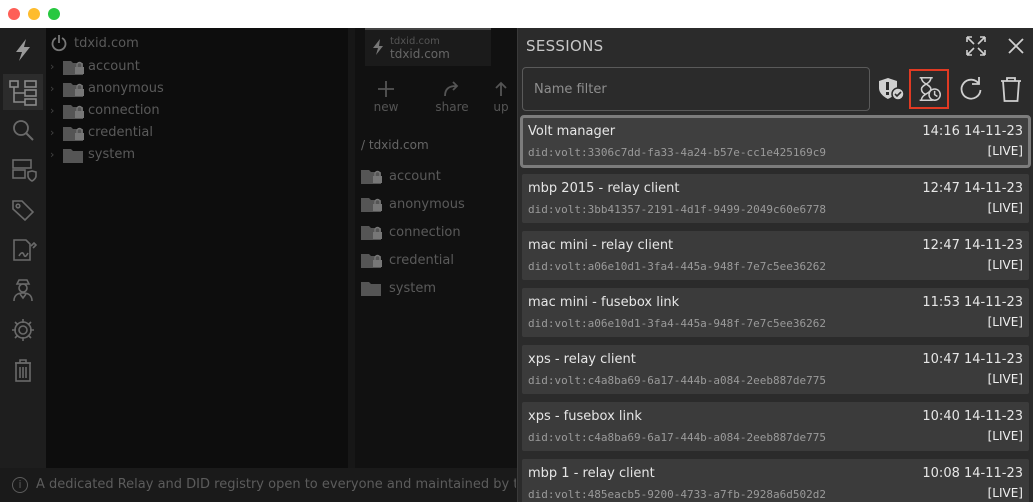 The width and height of the screenshot is (1033, 502). I want to click on expand-icon, so click(976, 46).